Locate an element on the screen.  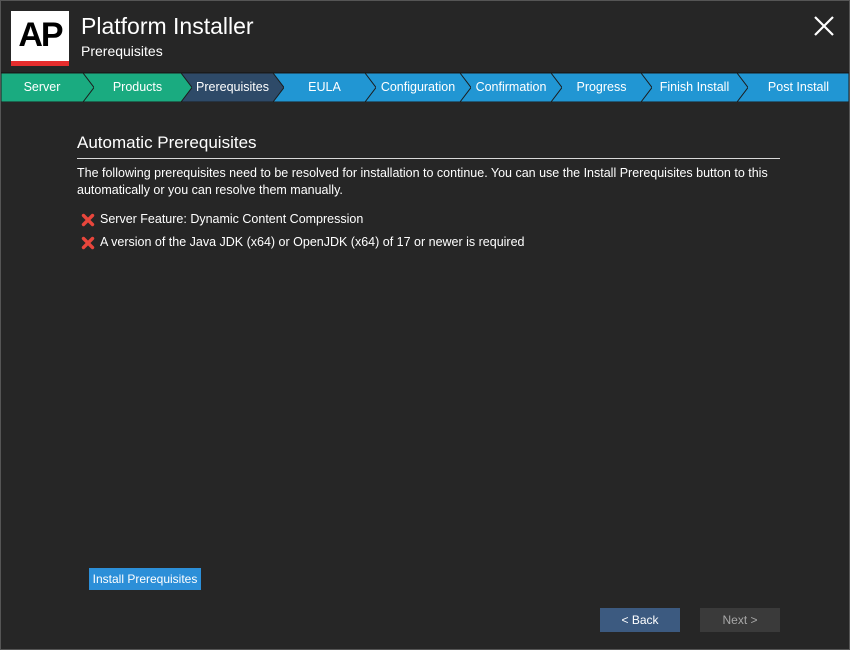
app-subtitle: Prerequisites is located at coordinates (122, 51).